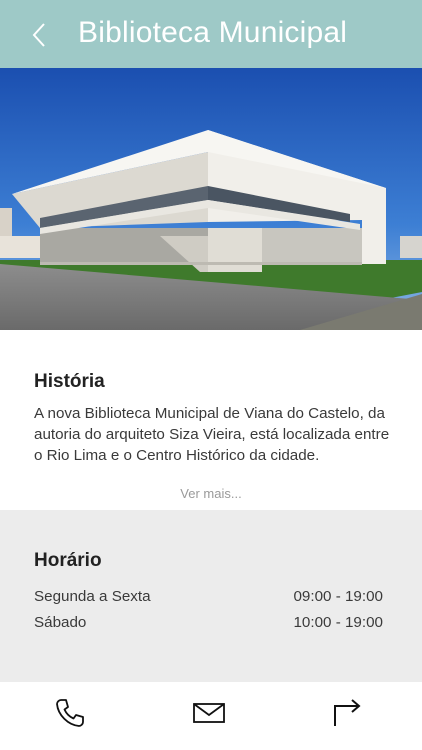 Image resolution: width=422 pixels, height=750 pixels. Describe the element at coordinates (208, 596) in the screenshot. I see `hours-row: Segunda a Sexta 09:00 - 19:00` at that location.